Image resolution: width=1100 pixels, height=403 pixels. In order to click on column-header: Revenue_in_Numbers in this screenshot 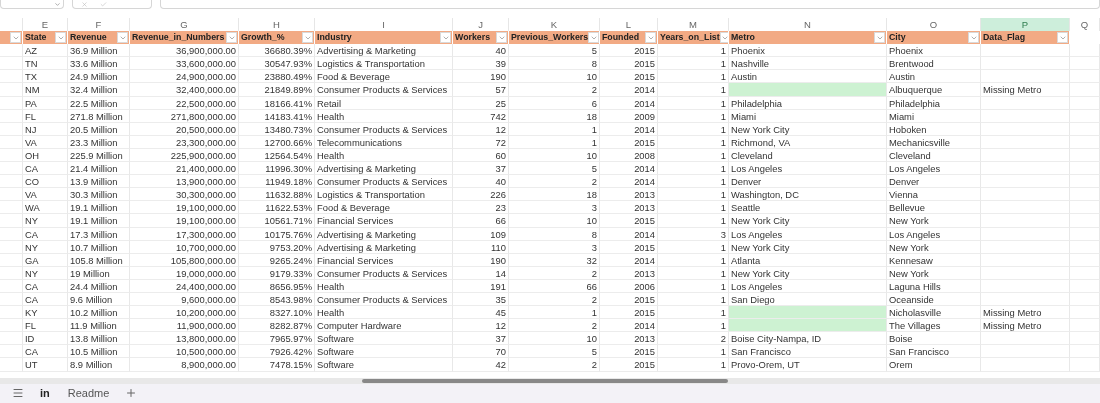, I will do `click(178, 38)`.